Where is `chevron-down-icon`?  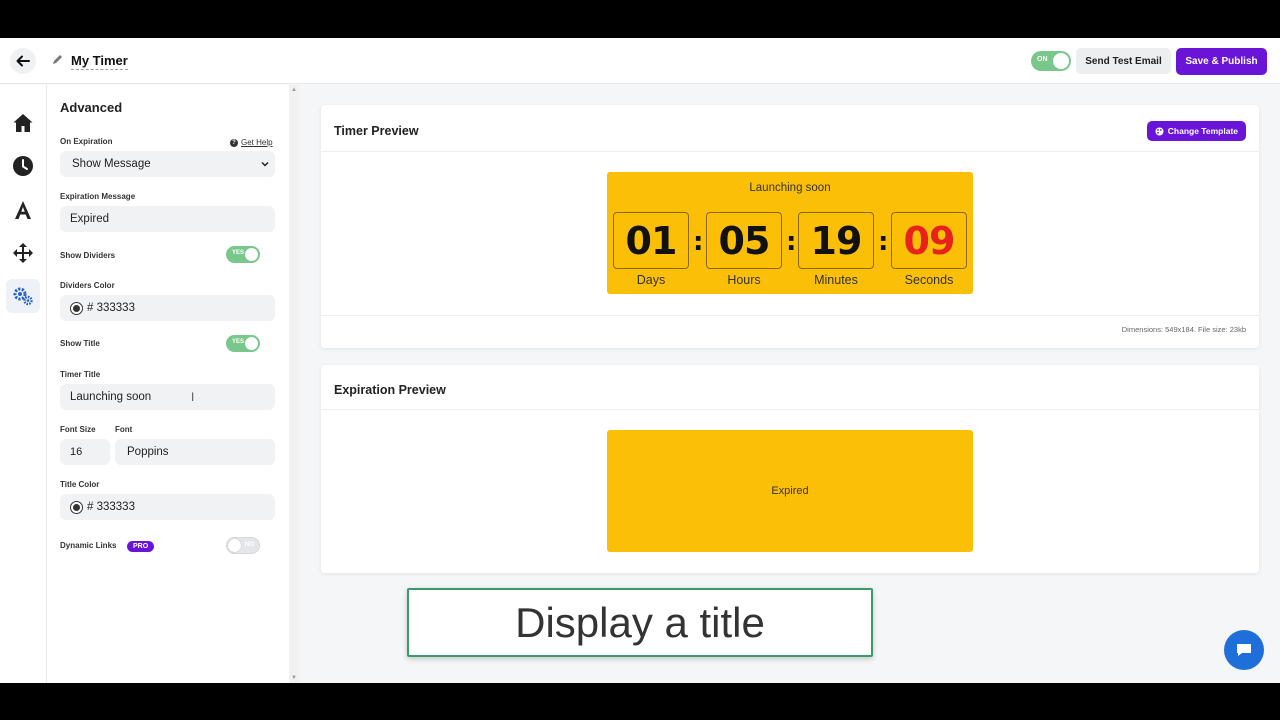 chevron-down-icon is located at coordinates (265, 164).